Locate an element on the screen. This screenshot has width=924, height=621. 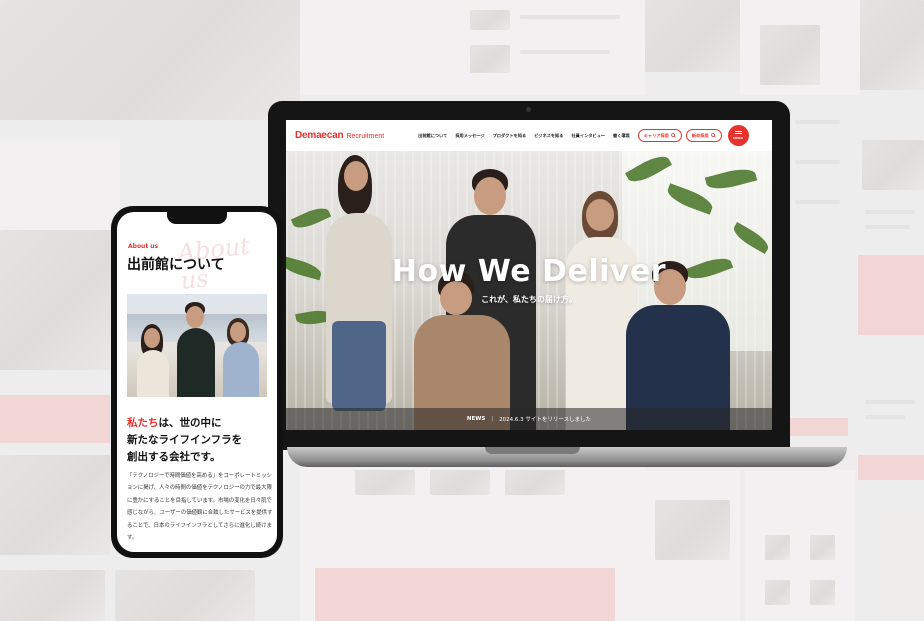
nav-item-business: ビジネスを知る is located at coordinates (548, 136).